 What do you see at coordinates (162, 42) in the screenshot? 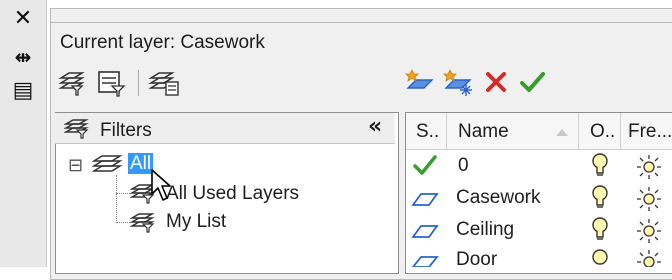
I see `current-layer-label: Current layer: Casework` at bounding box center [162, 42].